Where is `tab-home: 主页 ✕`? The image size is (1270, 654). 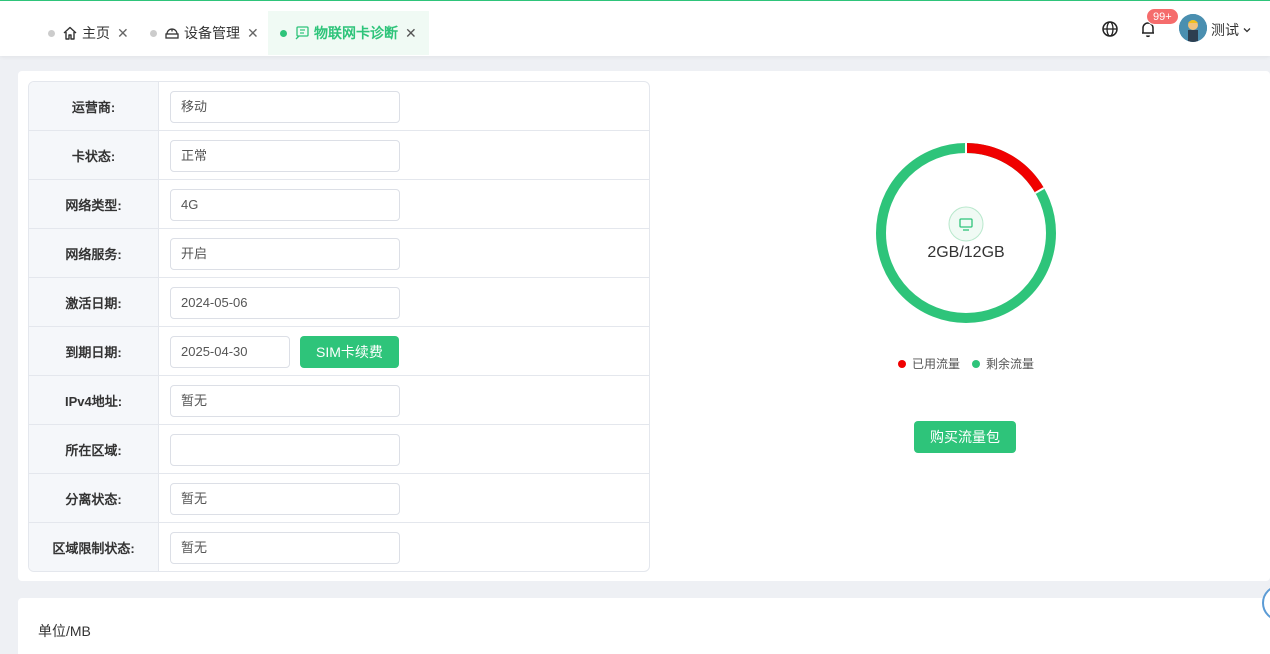
tab-home: 主页 ✕ is located at coordinates (88, 33).